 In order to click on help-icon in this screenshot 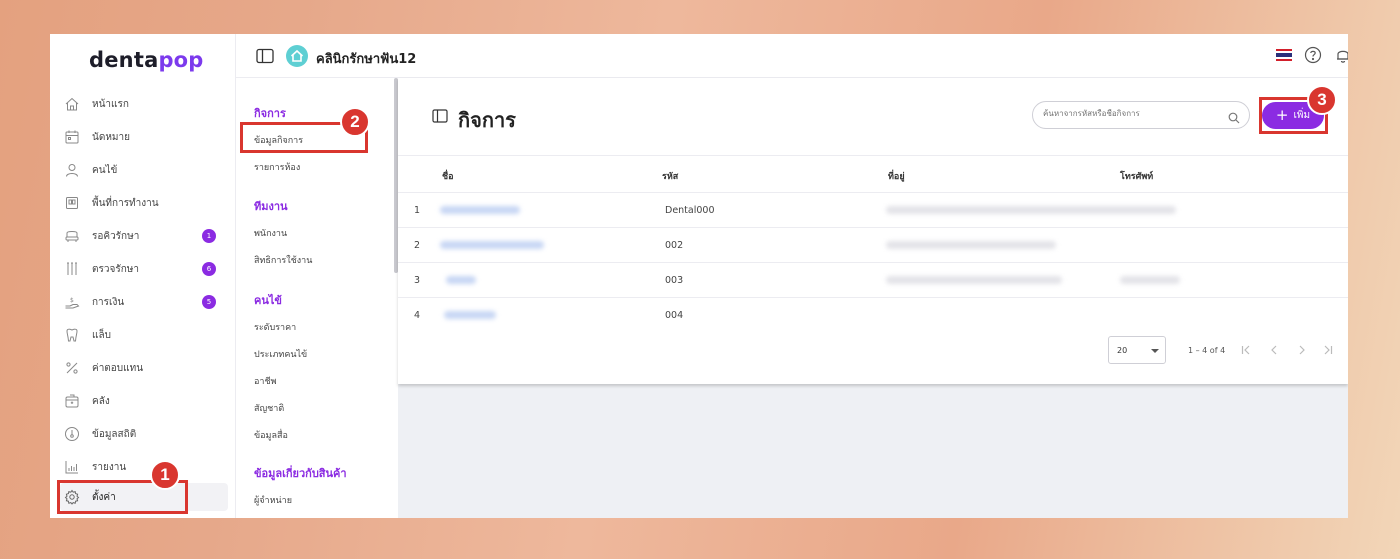, I will do `click(1313, 55)`.